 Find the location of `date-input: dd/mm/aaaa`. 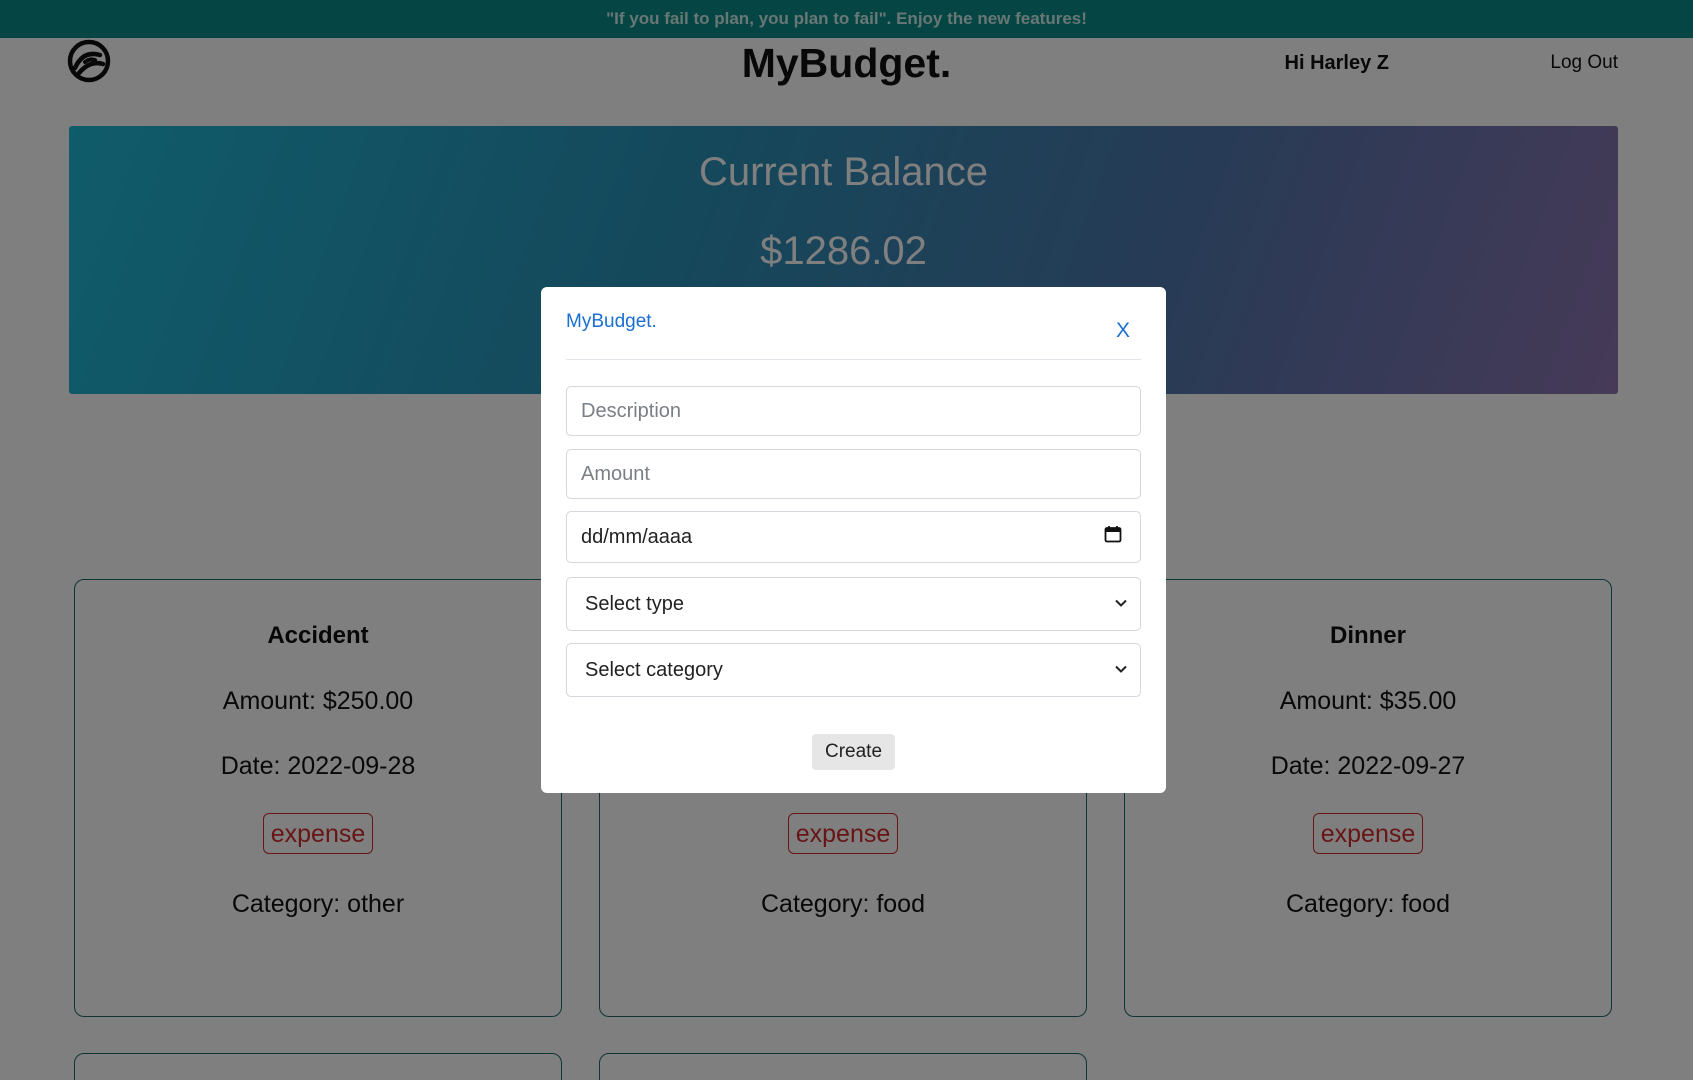

date-input: dd/mm/aaaa is located at coordinates (853, 537).